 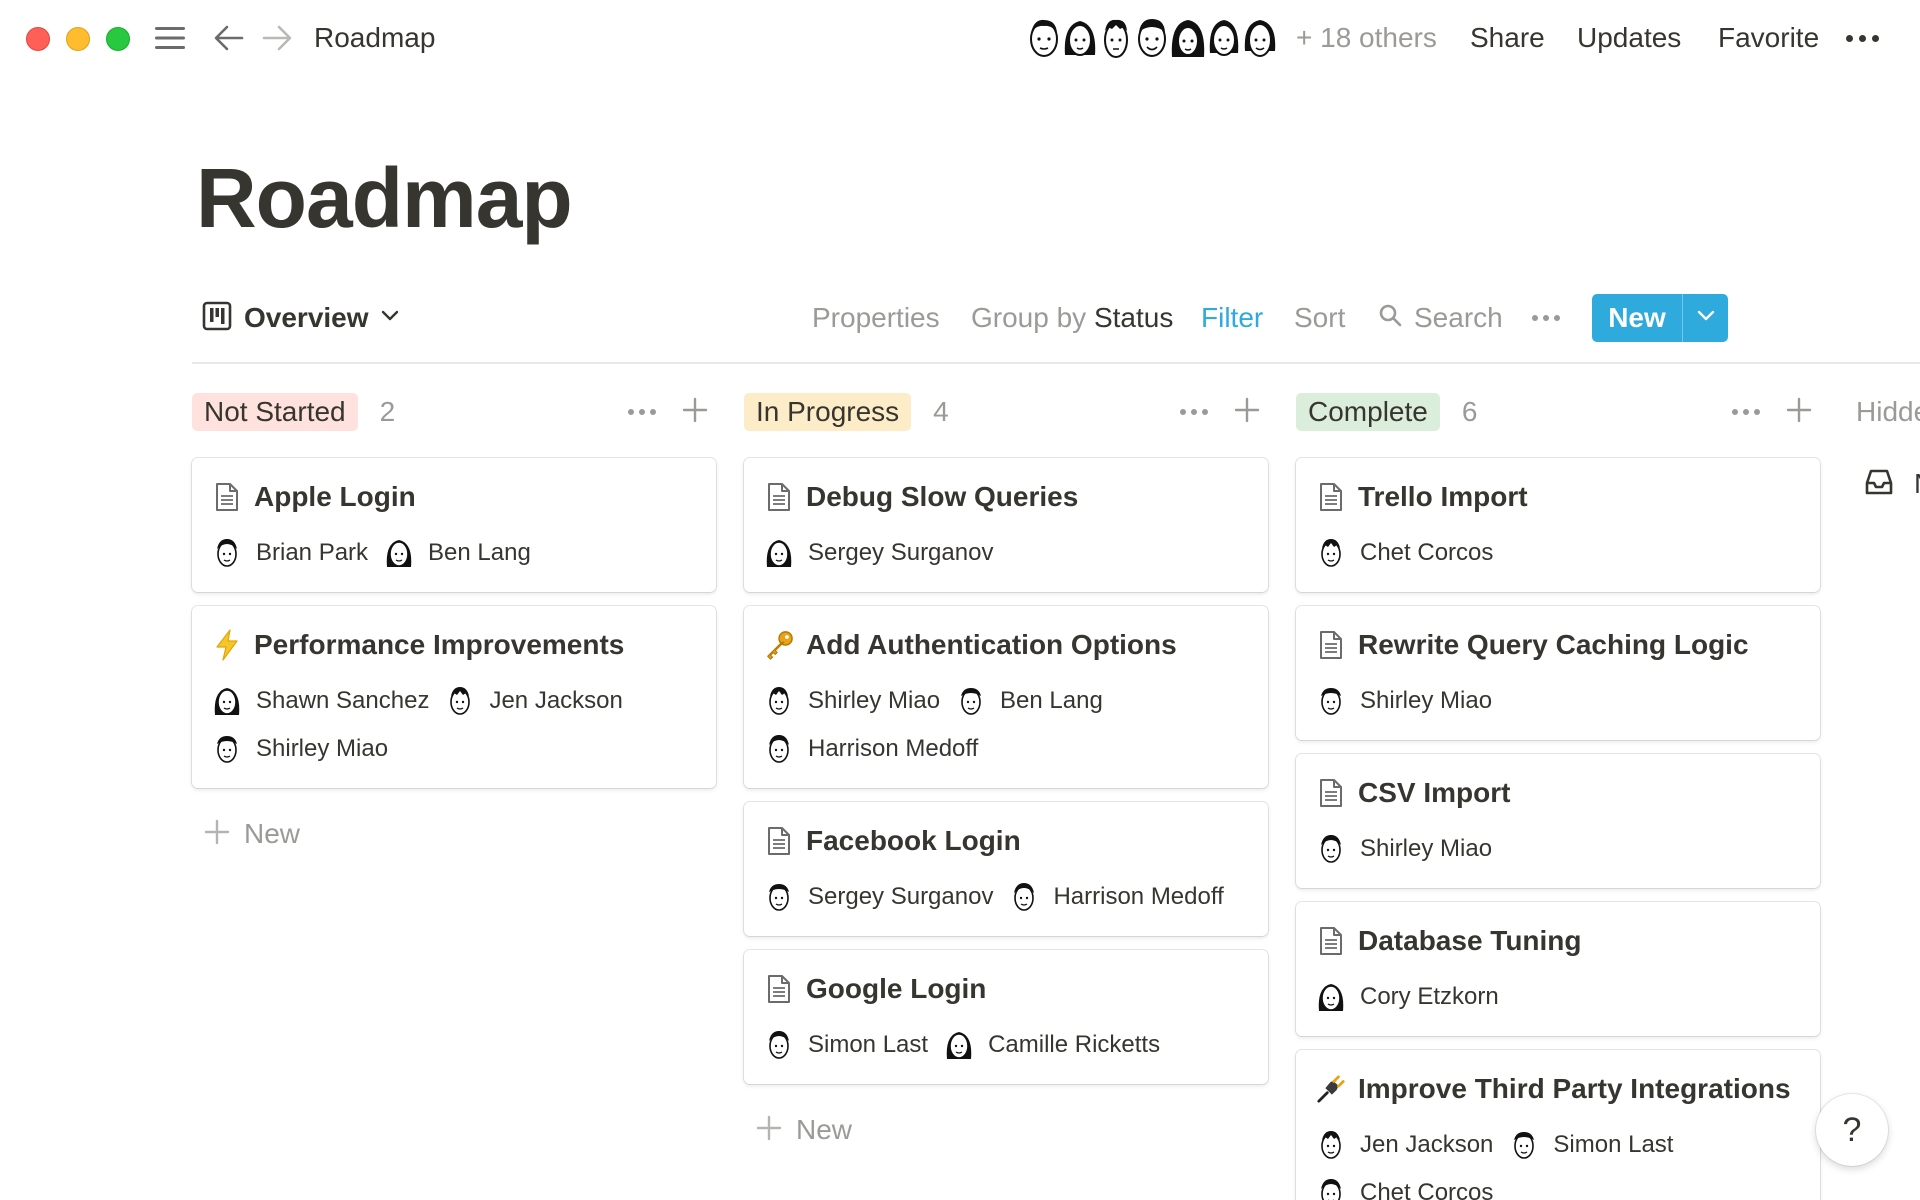 What do you see at coordinates (1429, 996) in the screenshot?
I see `assignee-name: Cory Etzkorn` at bounding box center [1429, 996].